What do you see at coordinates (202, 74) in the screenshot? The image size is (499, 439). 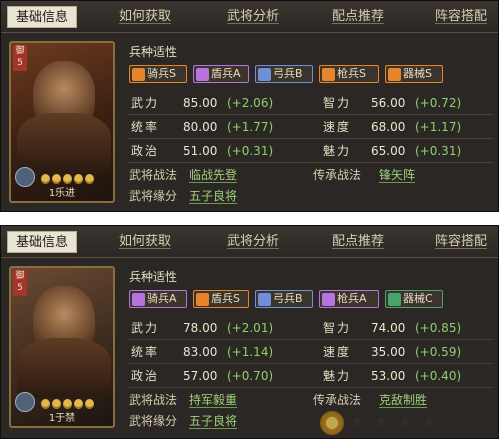 I see `shield-icon` at bounding box center [202, 74].